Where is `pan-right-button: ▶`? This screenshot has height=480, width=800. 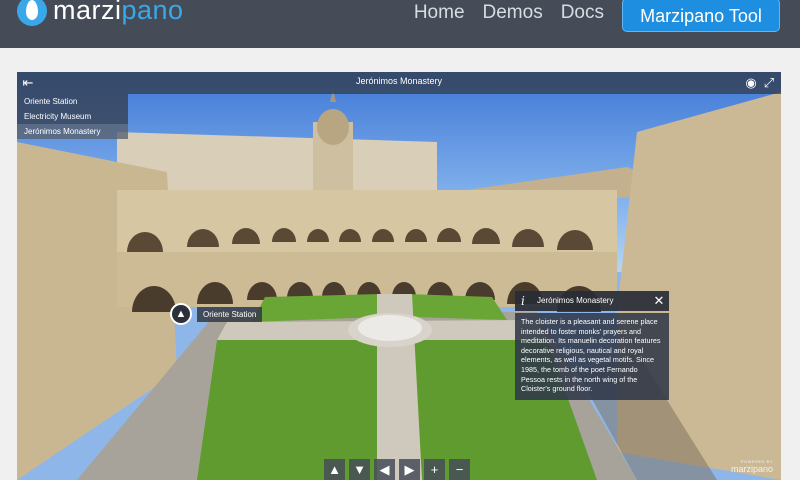 pan-right-button: ▶ is located at coordinates (409, 469).